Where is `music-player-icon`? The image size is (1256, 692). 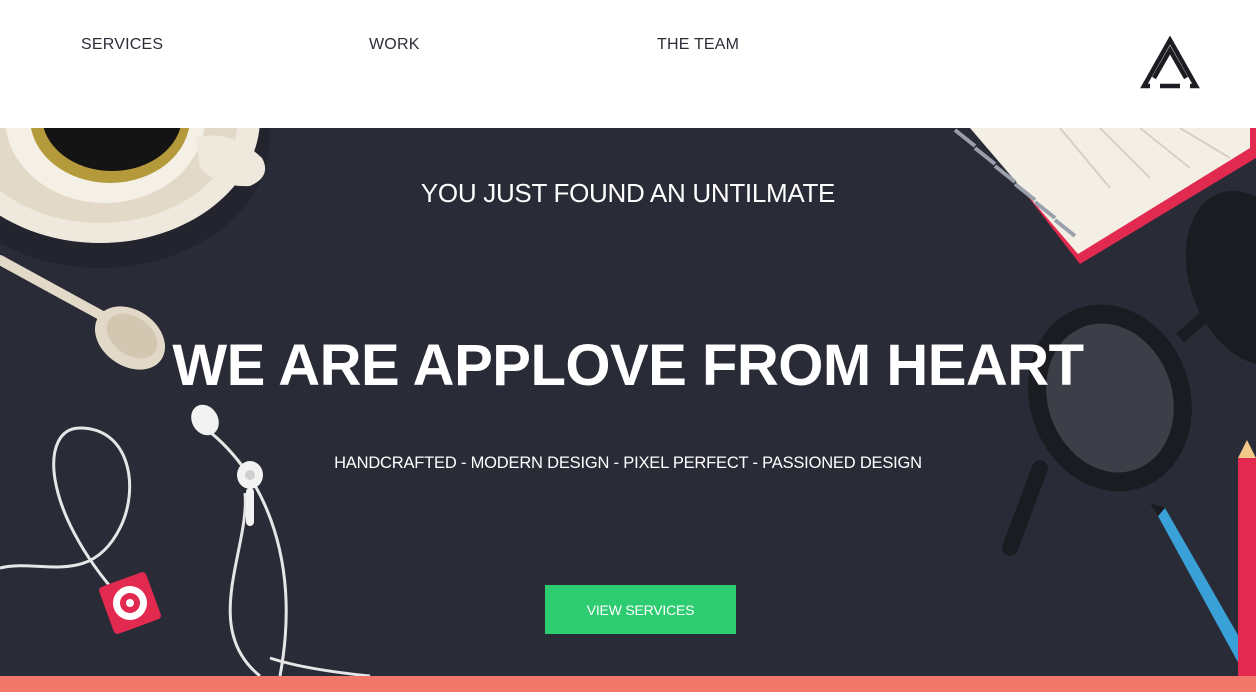
music-player-icon is located at coordinates (130, 603).